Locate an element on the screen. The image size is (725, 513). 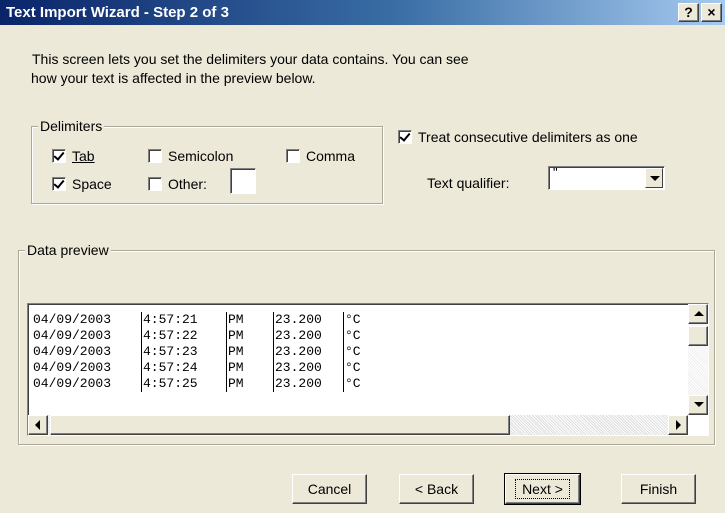
tab-label: Tab is located at coordinates (83, 156).